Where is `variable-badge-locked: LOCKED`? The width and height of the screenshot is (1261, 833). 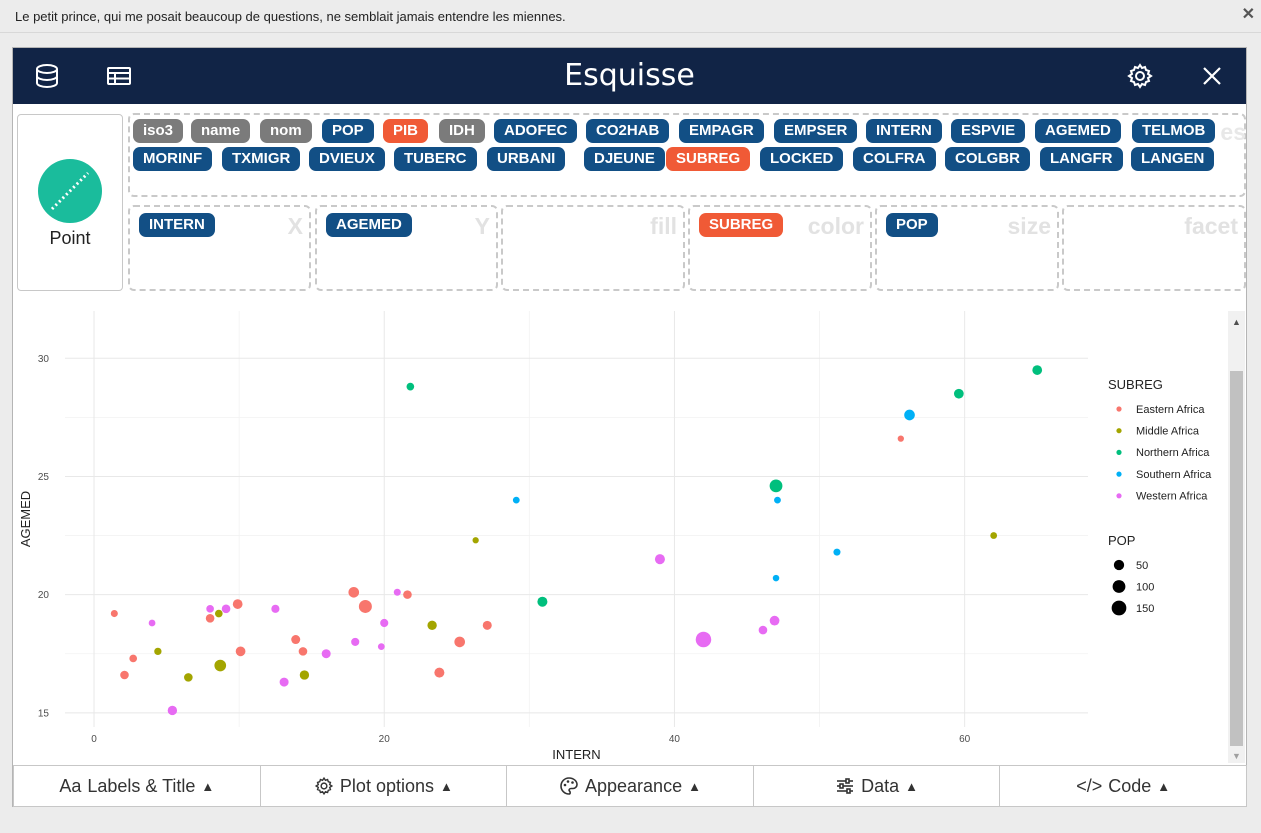 variable-badge-locked: LOCKED is located at coordinates (802, 159).